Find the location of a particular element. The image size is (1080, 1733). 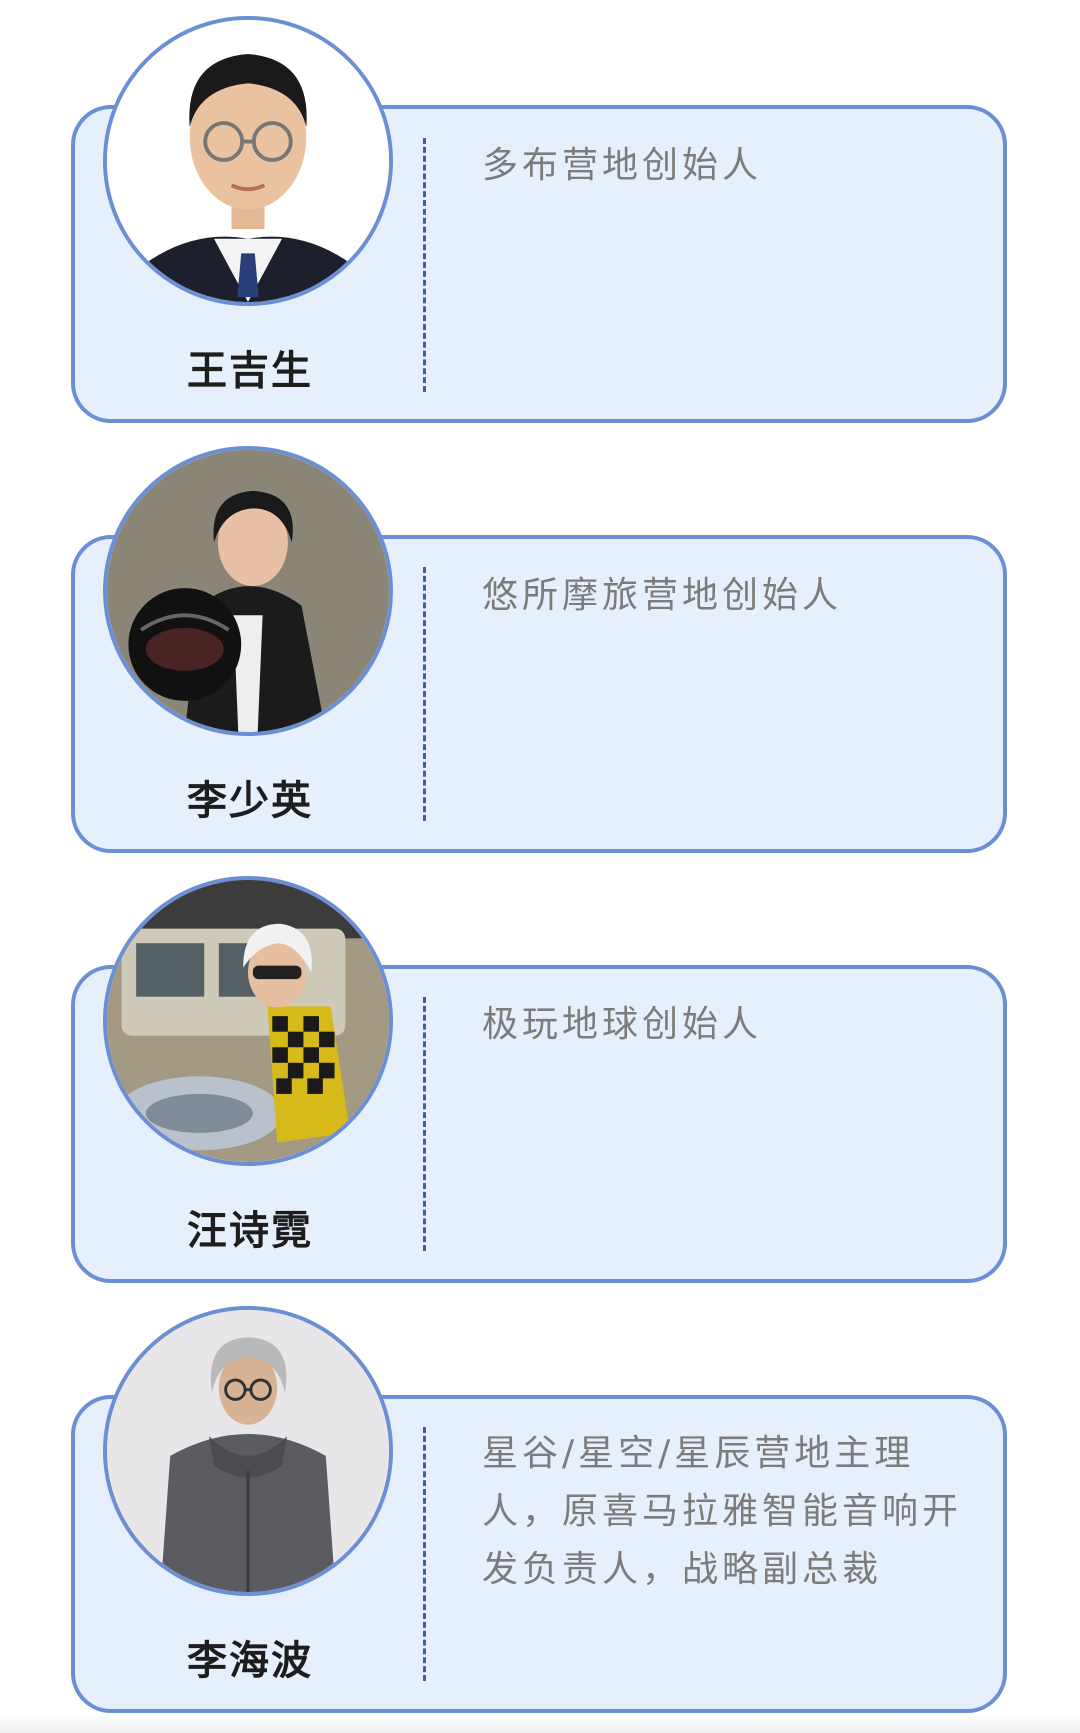

person-name: 李少英 is located at coordinates (250, 801).